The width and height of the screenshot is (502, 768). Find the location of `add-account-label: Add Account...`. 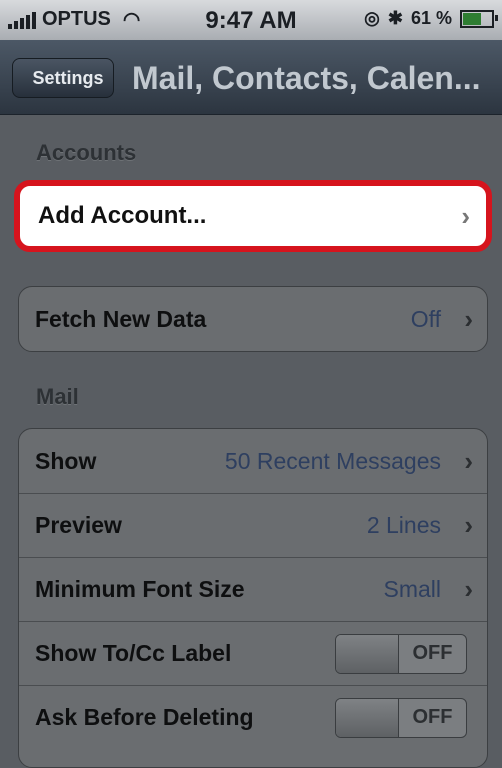

add-account-label: Add Account... is located at coordinates (122, 215).